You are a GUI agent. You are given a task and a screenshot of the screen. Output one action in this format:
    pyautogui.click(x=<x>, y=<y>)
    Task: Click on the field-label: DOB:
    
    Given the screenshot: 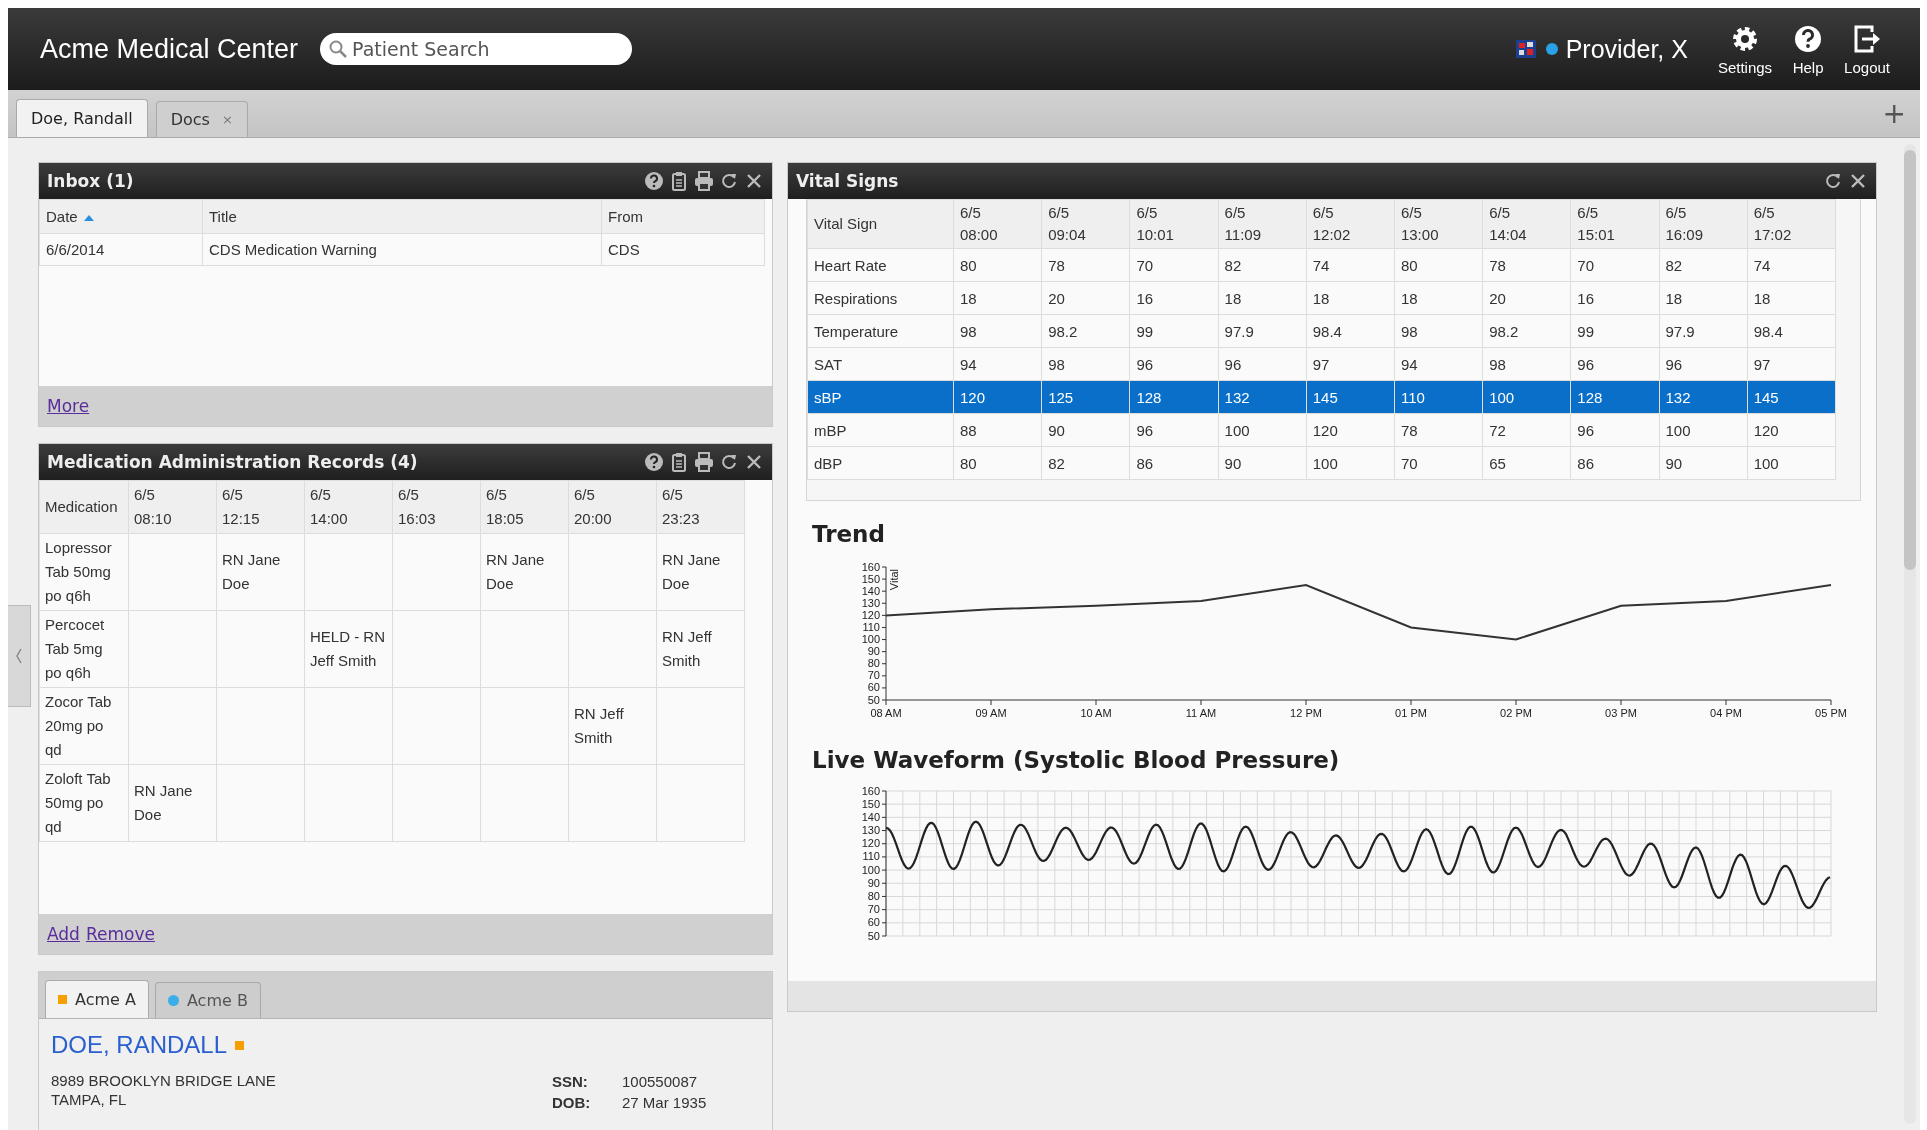 What is the action you would take?
    pyautogui.click(x=572, y=1102)
    